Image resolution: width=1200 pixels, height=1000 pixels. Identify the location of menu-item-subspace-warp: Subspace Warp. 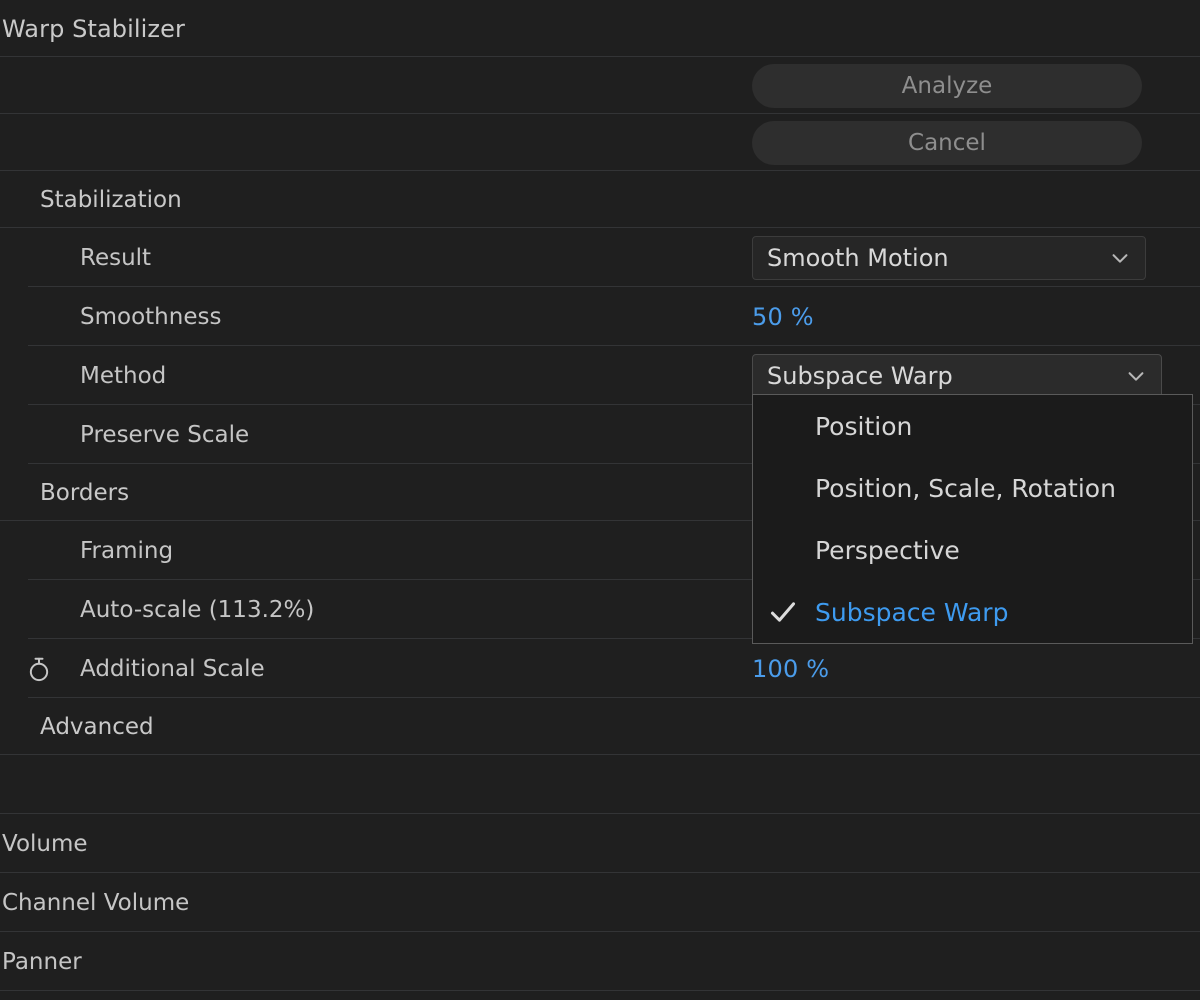
(972, 612).